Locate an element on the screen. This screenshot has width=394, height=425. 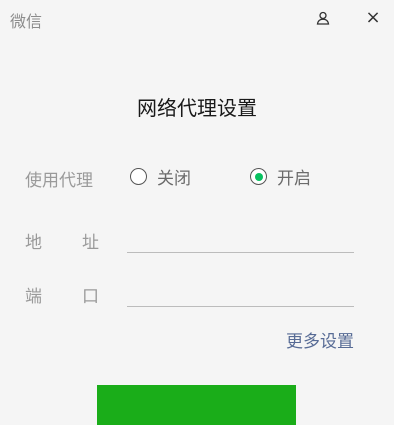
radio-proxy-off: 关闭 is located at coordinates (160, 176).